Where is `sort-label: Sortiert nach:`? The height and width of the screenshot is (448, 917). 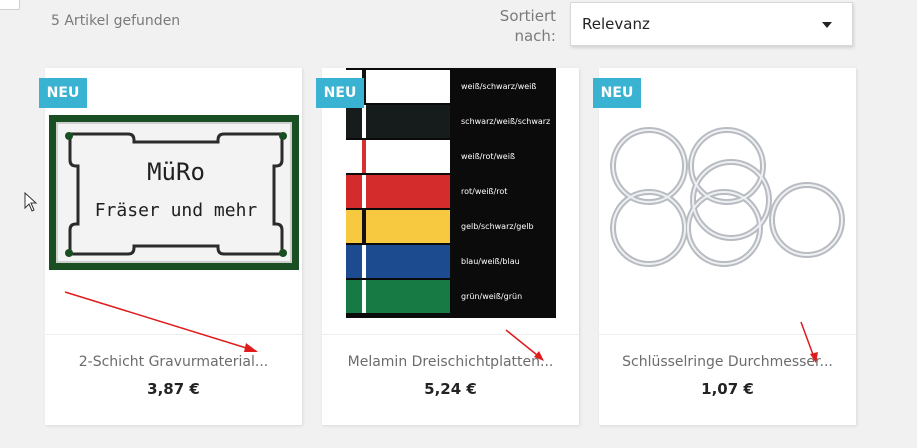
sort-label: Sortiert nach: is located at coordinates (527, 26).